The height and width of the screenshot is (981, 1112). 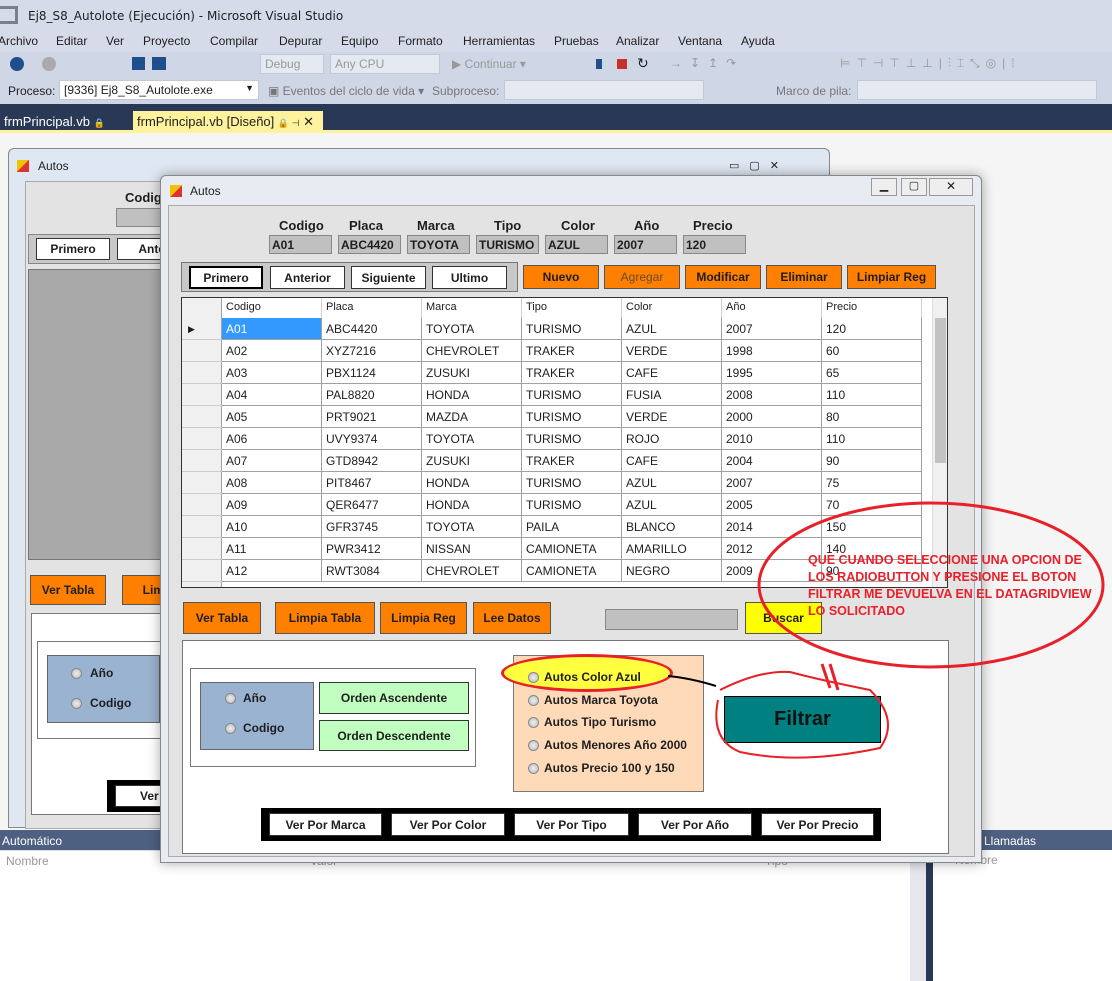 I want to click on column-header: Color, so click(x=672, y=308).